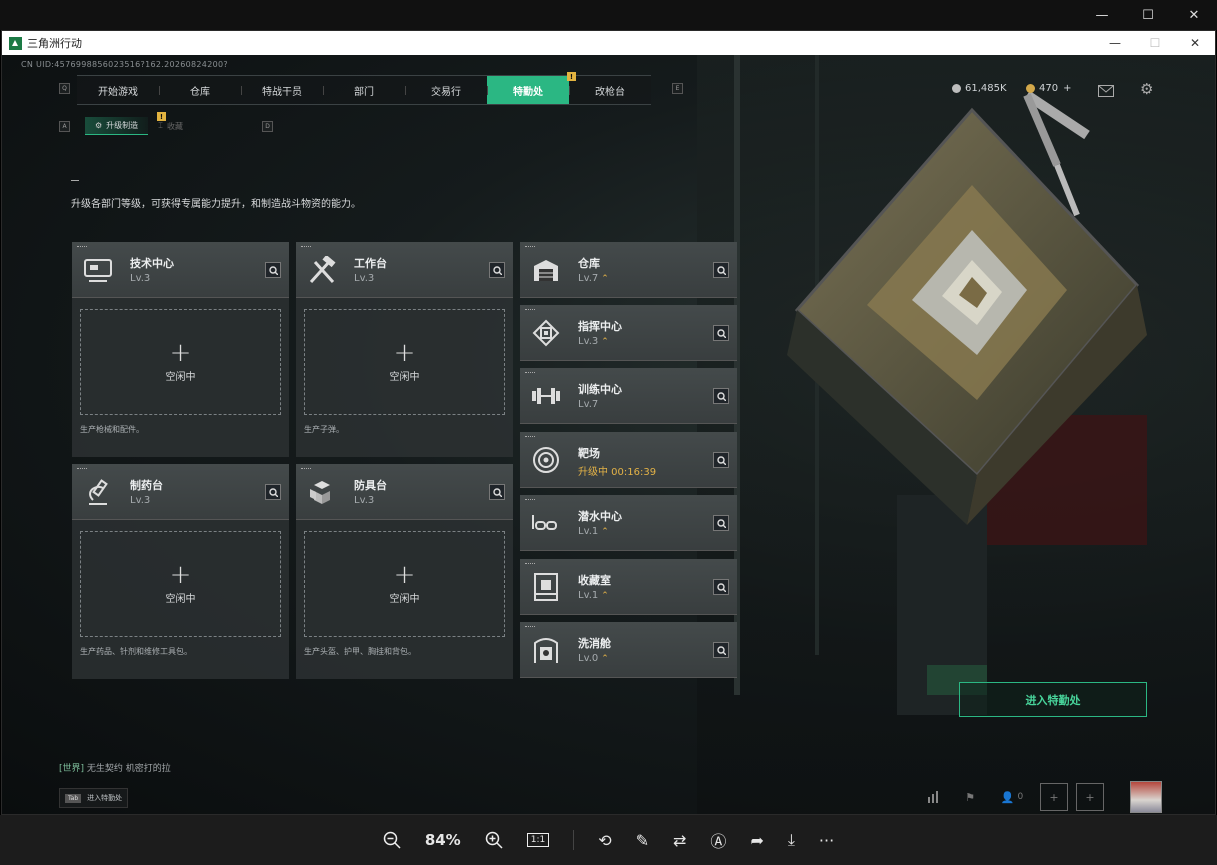 This screenshot has width=1217, height=865. I want to click on more-options-button: ···, so click(826, 840).